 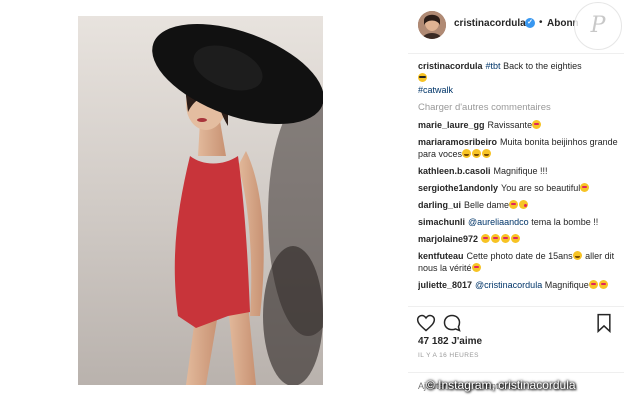 I want to click on comment-text: Belle dame, so click(x=487, y=205).